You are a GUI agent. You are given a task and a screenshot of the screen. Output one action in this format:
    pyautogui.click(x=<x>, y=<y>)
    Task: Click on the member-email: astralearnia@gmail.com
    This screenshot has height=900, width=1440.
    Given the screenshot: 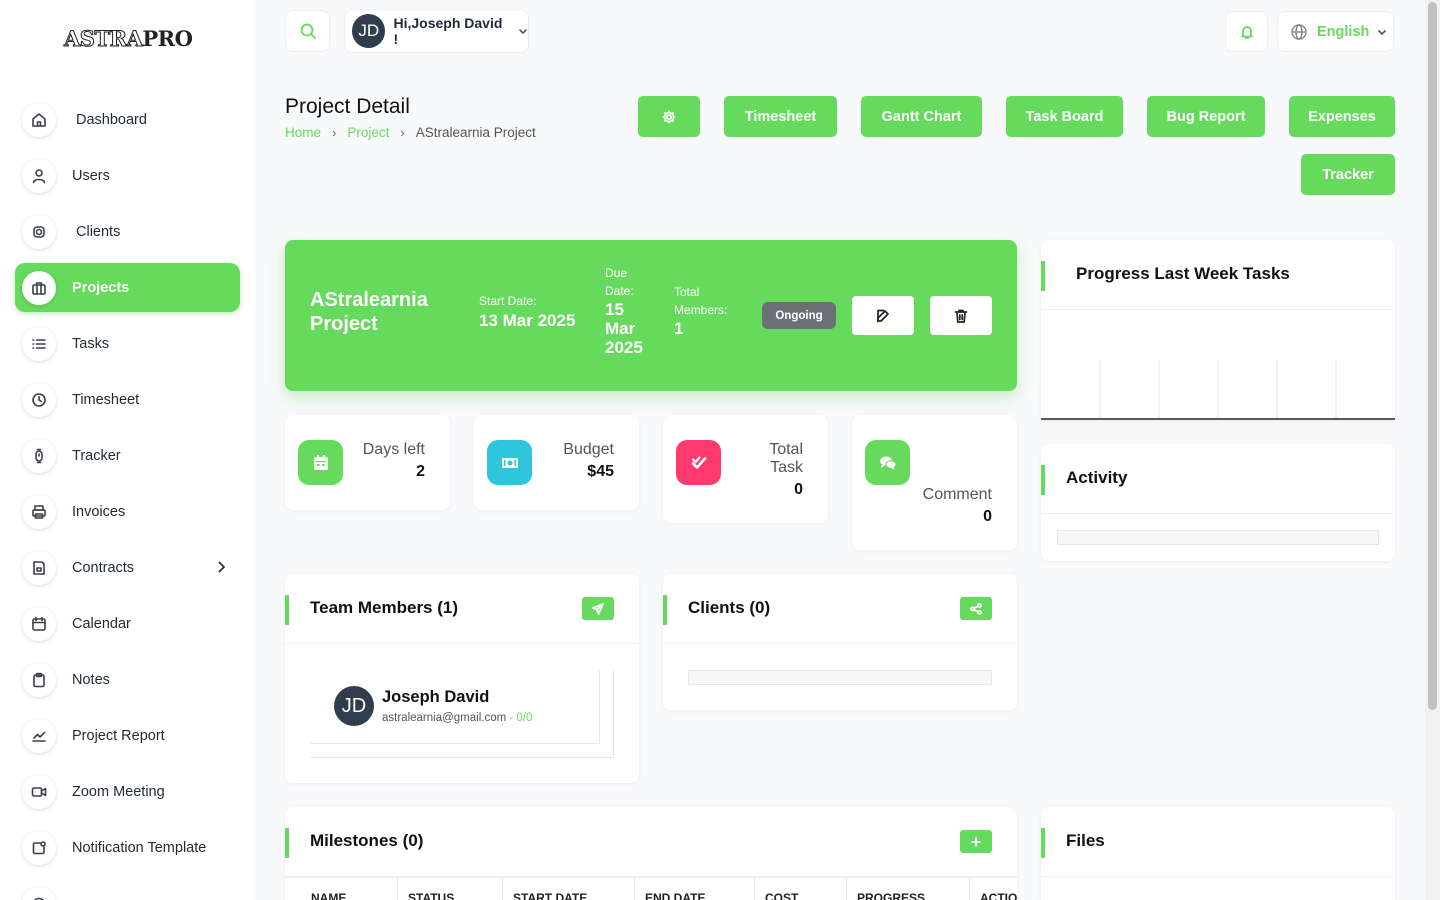 What is the action you would take?
    pyautogui.click(x=444, y=718)
    